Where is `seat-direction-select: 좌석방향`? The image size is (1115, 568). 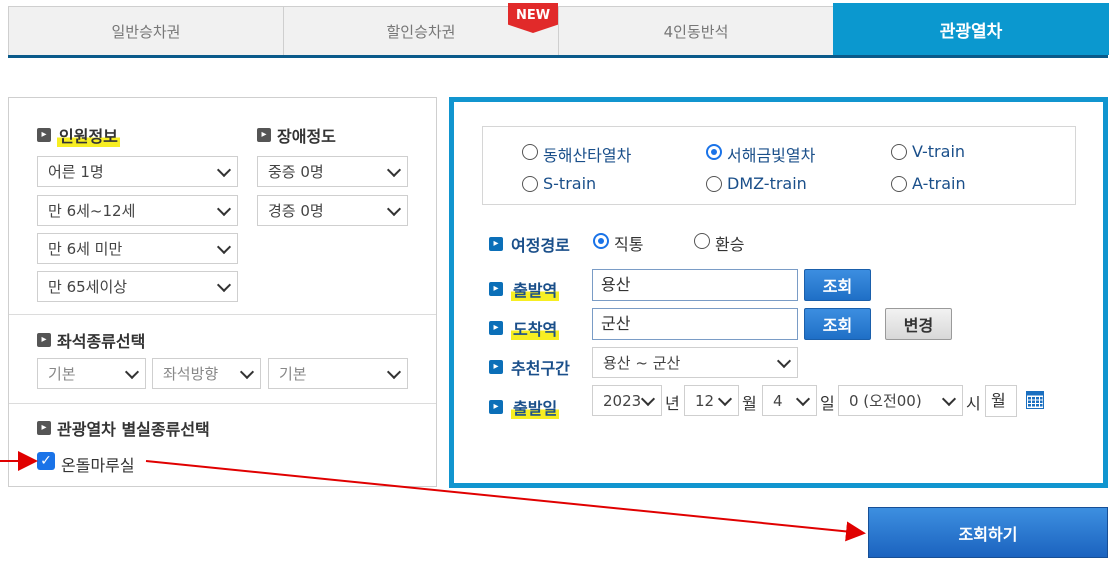 seat-direction-select: 좌석방향 is located at coordinates (206, 373).